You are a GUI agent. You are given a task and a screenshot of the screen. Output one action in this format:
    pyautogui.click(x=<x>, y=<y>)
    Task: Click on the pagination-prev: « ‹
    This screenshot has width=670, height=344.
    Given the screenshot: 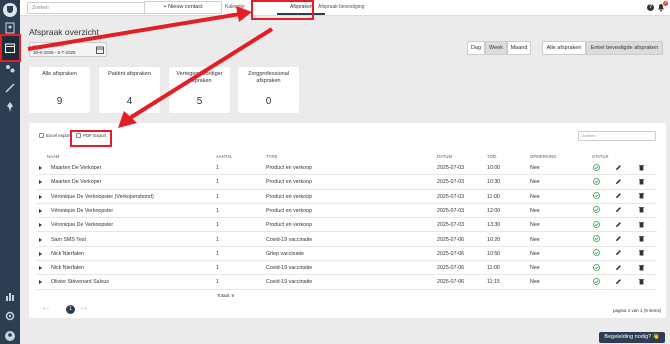 What is the action you would take?
    pyautogui.click(x=46, y=309)
    